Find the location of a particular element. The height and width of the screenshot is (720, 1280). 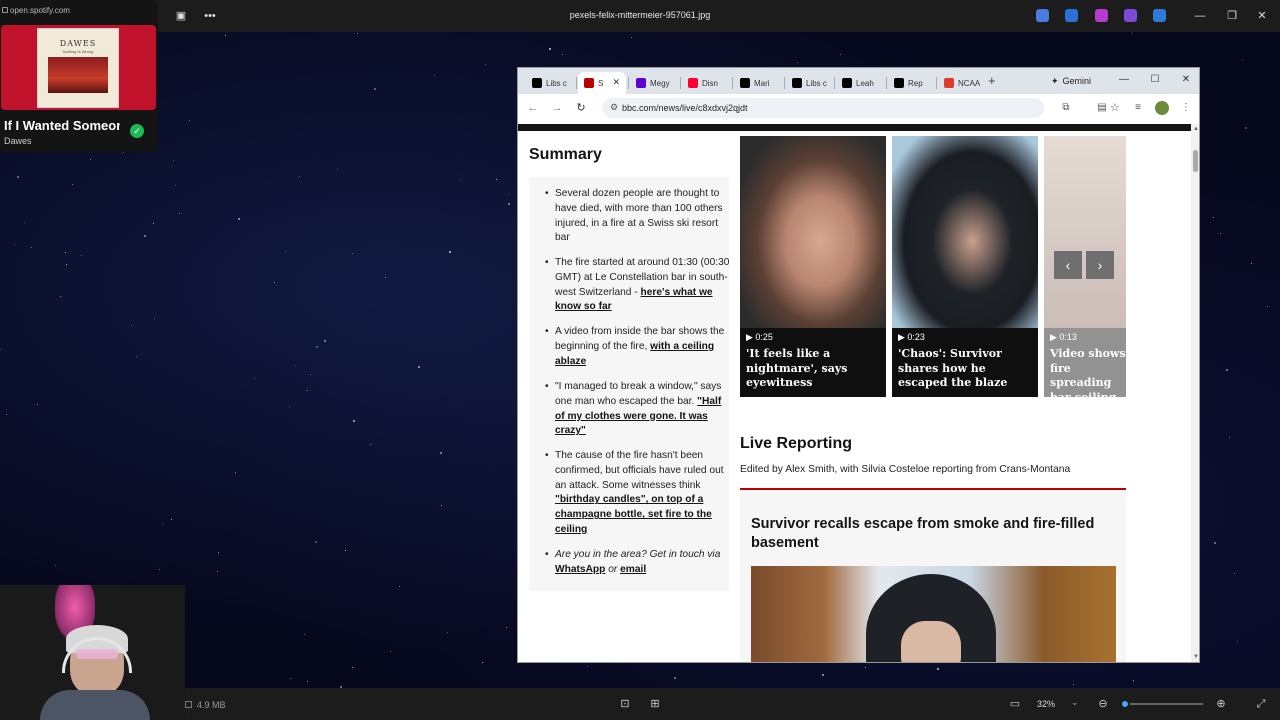

site-info-icon: ⚙ is located at coordinates (614, 107).